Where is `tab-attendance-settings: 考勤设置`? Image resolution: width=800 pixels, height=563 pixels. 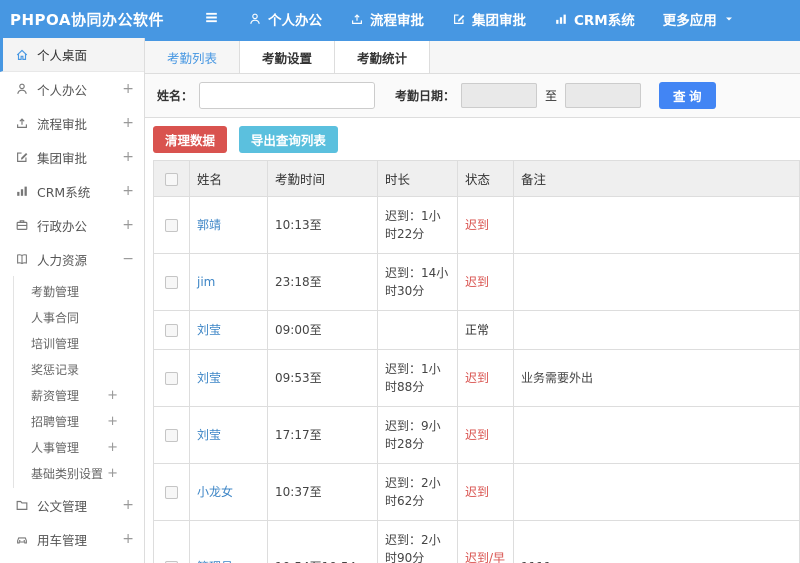 tab-attendance-settings: 考勤设置 is located at coordinates (288, 57).